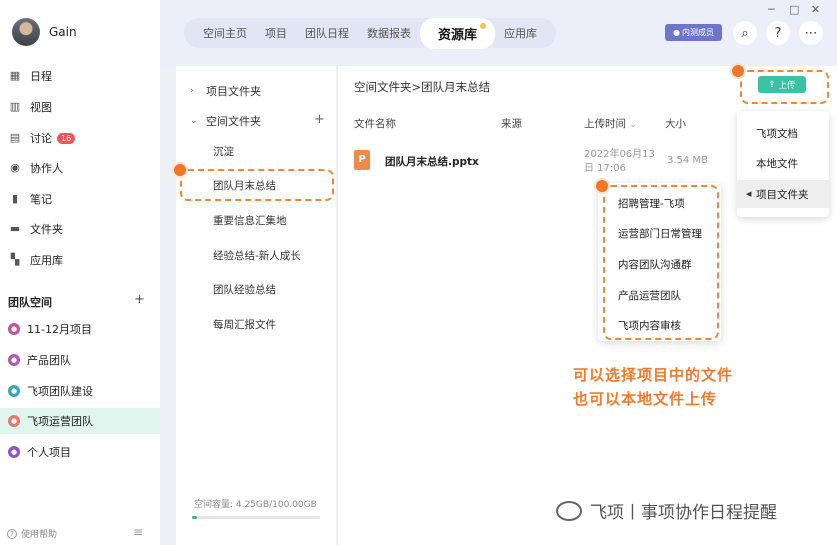 Image resolution: width=837 pixels, height=545 pixels. I want to click on tab-data-report: 数据报表, so click(389, 33).